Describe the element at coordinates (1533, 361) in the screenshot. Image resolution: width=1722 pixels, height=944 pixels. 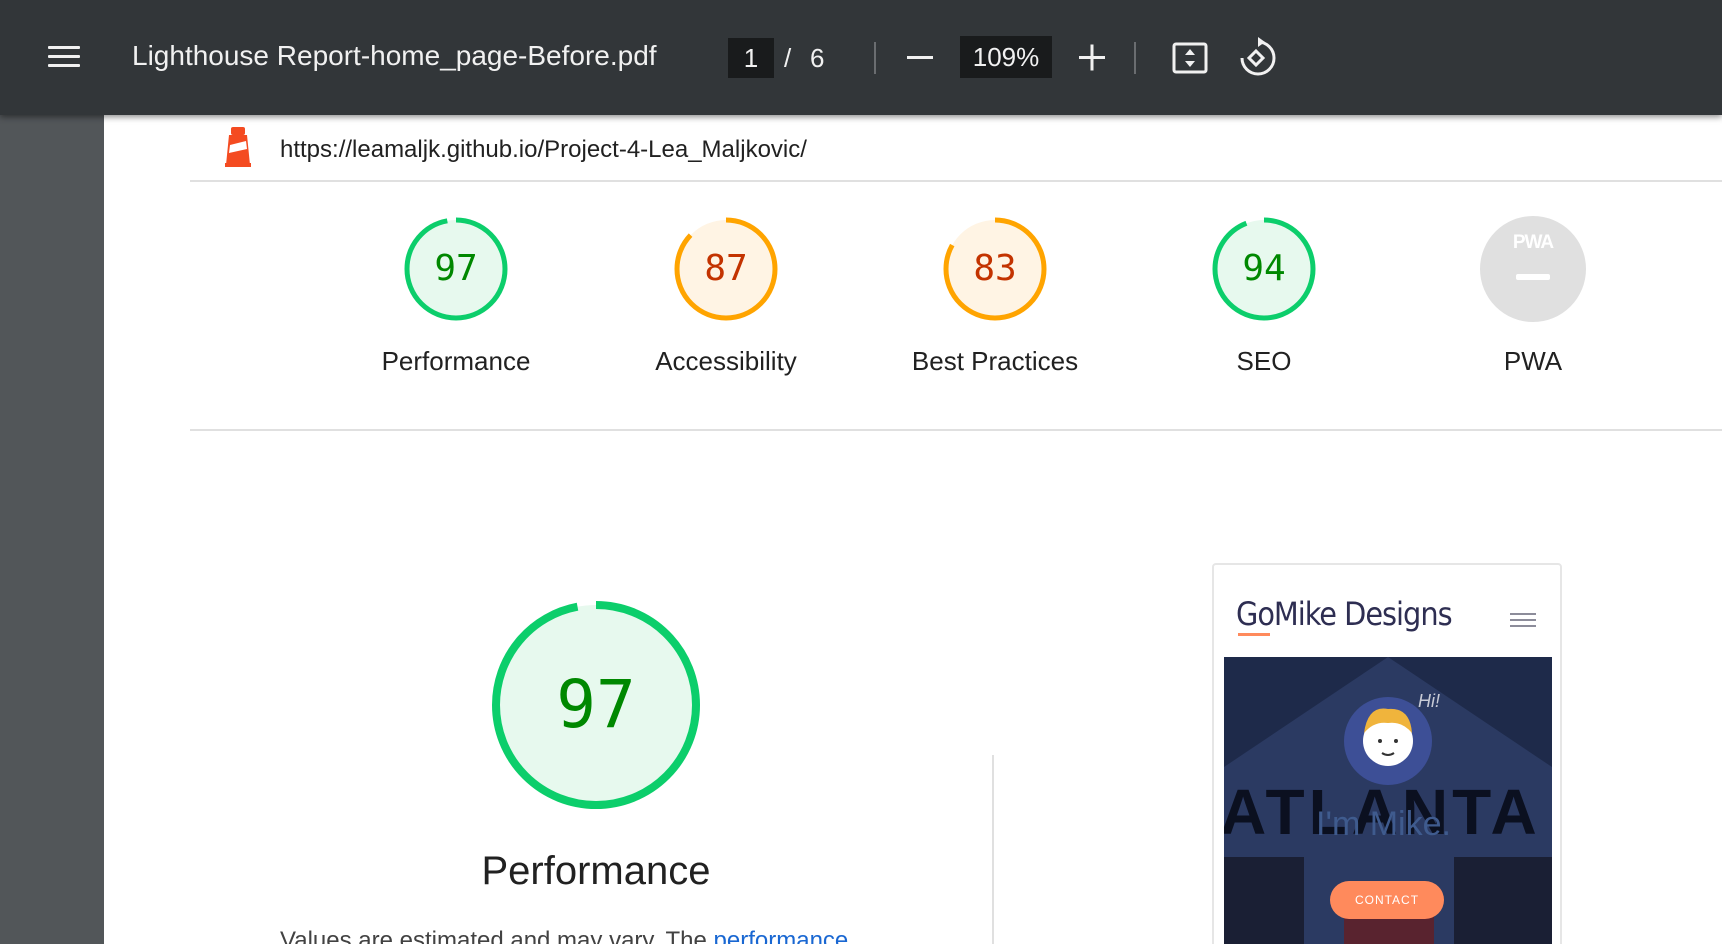
I see `gauge-label: PWA` at that location.